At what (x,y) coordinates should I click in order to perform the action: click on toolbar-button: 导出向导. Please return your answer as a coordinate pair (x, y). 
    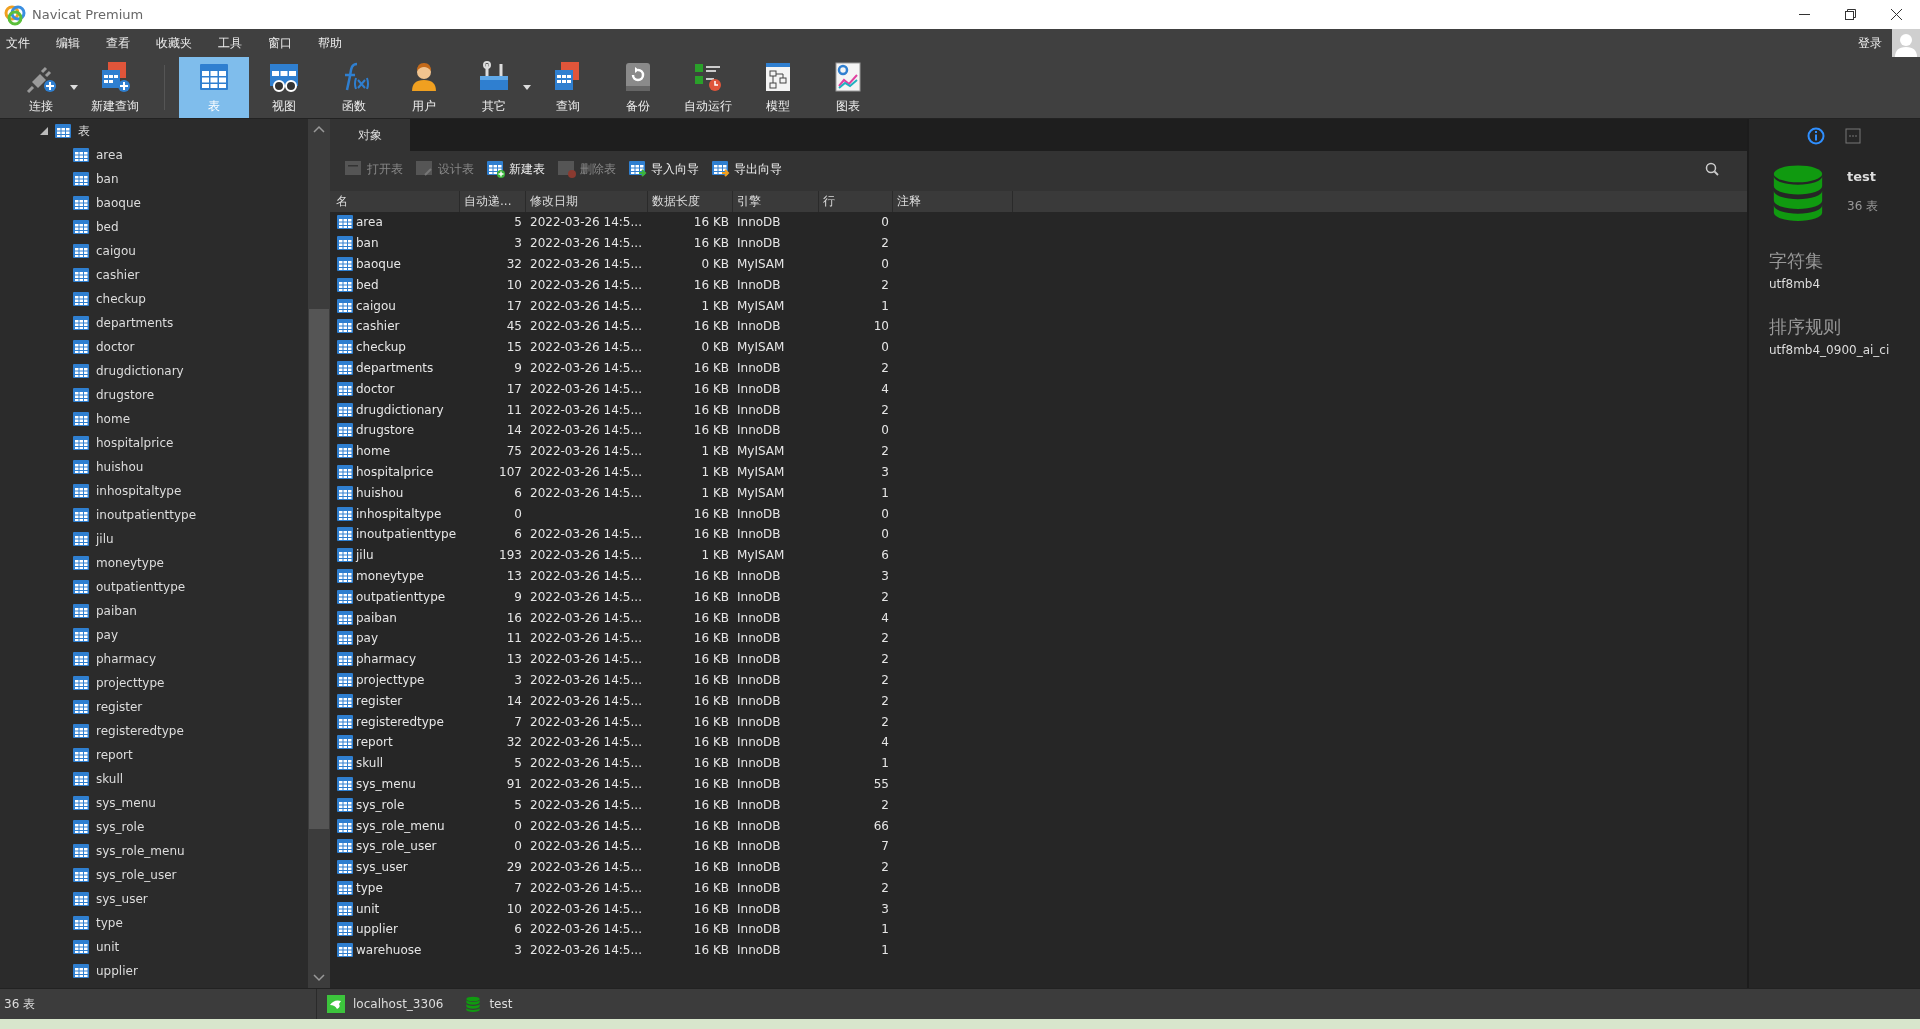
    Looking at the image, I should click on (746, 169).